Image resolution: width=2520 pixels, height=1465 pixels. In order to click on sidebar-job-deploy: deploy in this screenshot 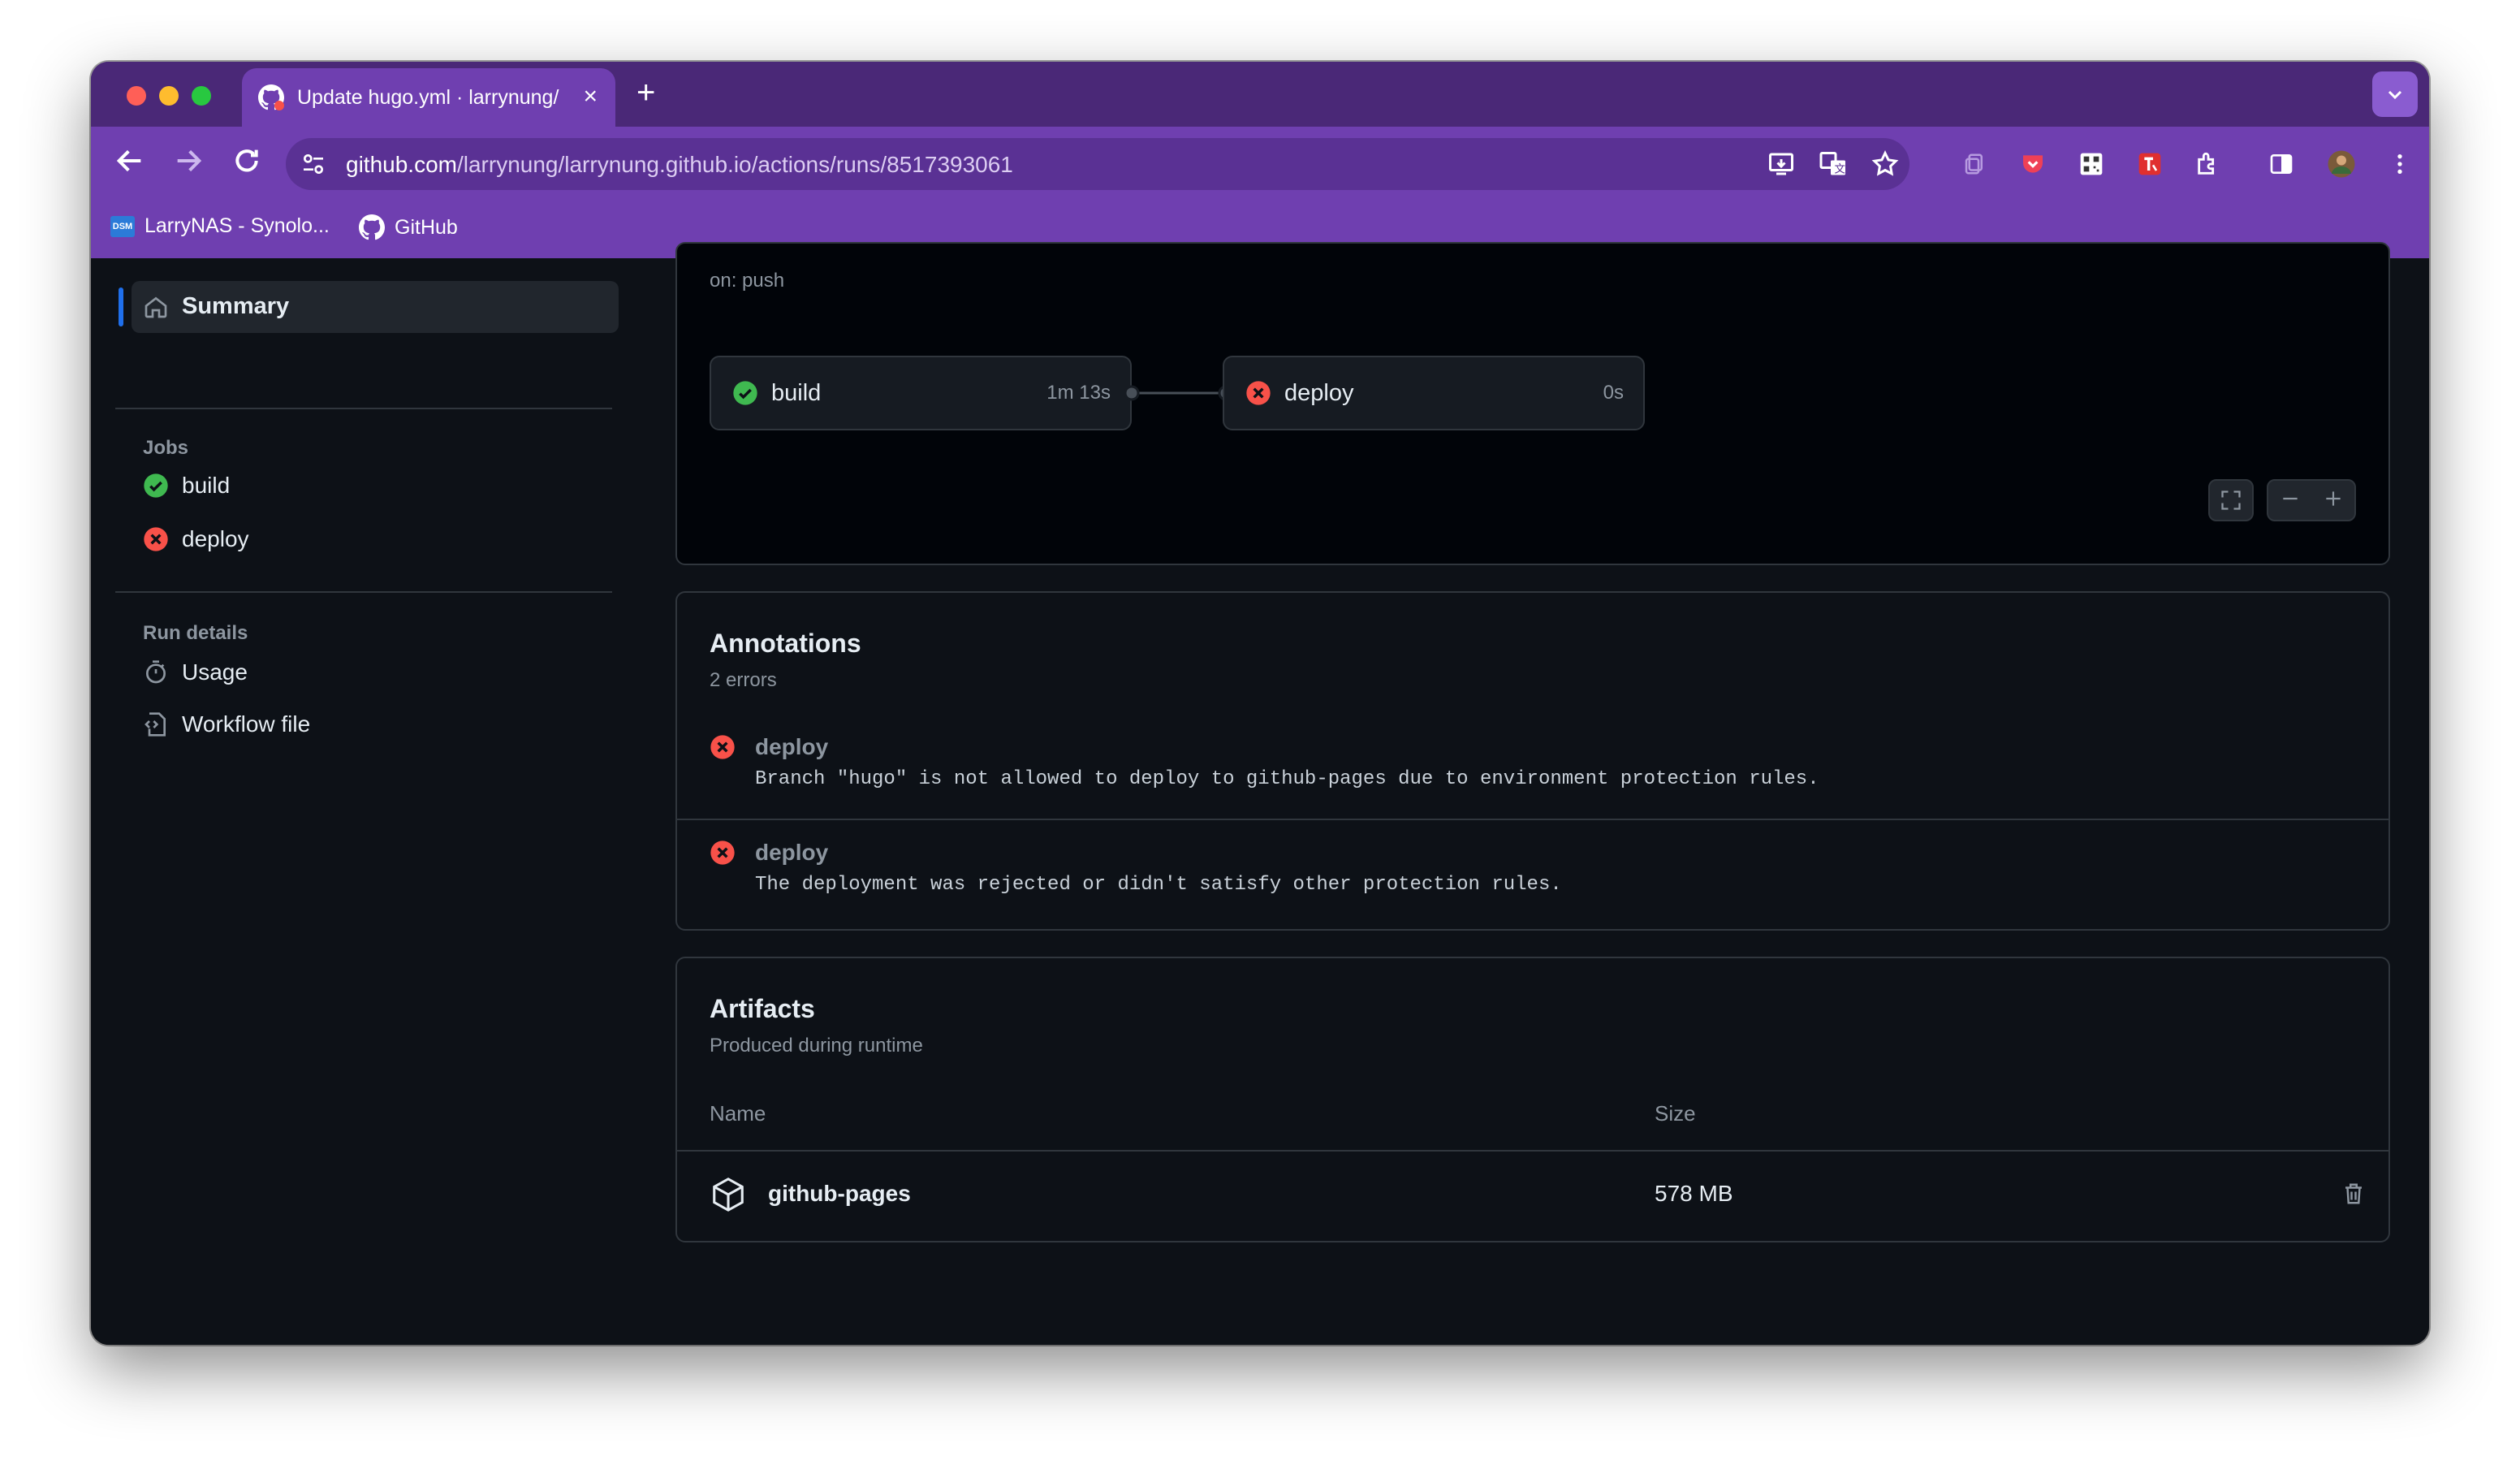, I will do `click(196, 539)`.